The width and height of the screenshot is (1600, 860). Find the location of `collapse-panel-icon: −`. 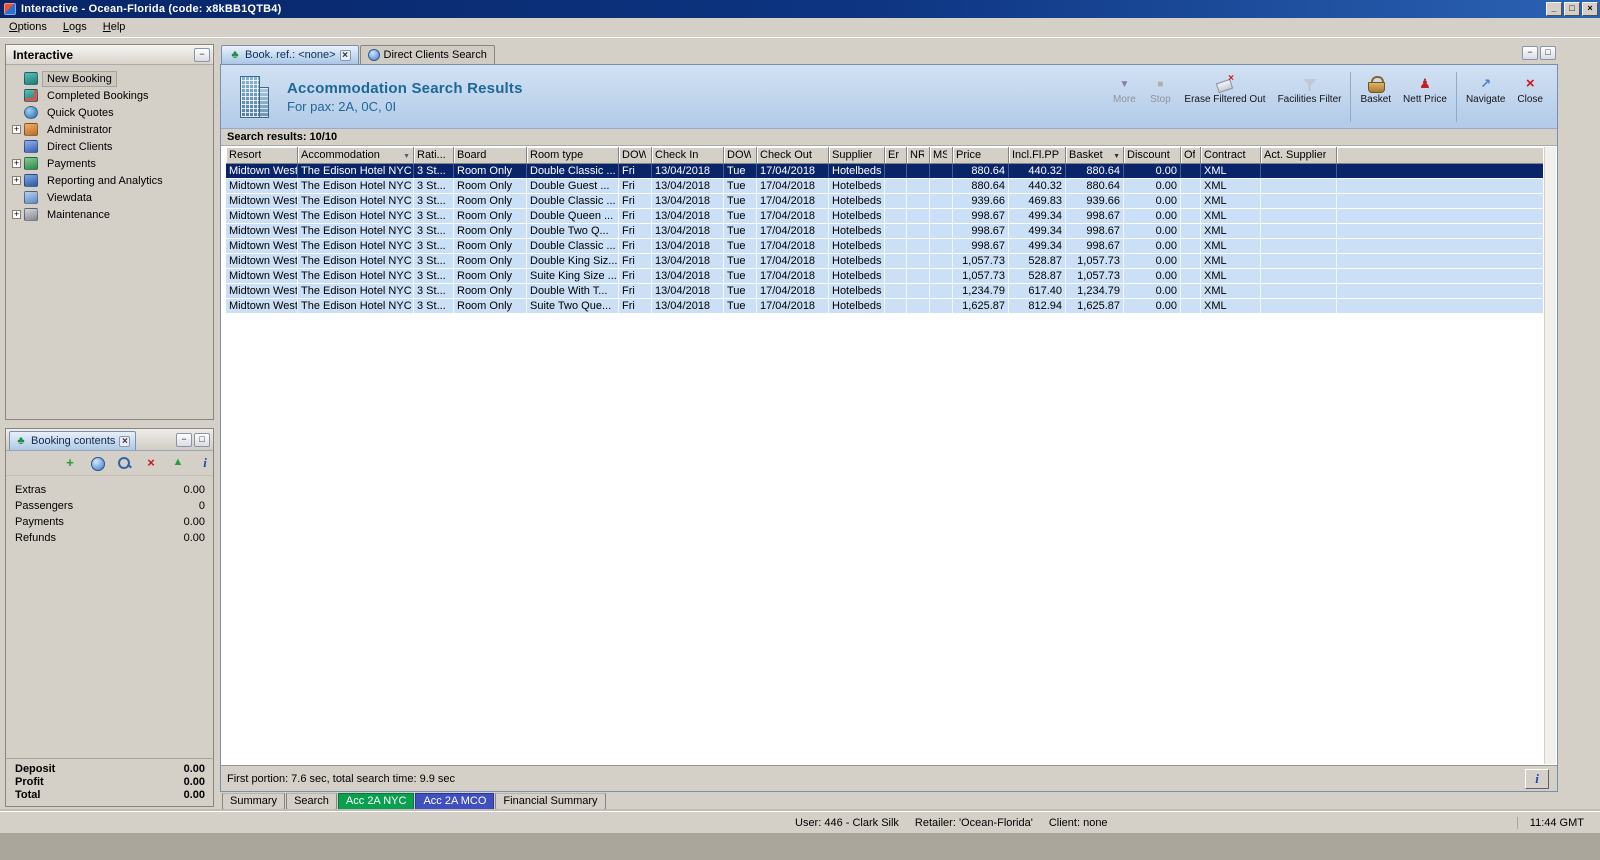

collapse-panel-icon: − is located at coordinates (202, 54).